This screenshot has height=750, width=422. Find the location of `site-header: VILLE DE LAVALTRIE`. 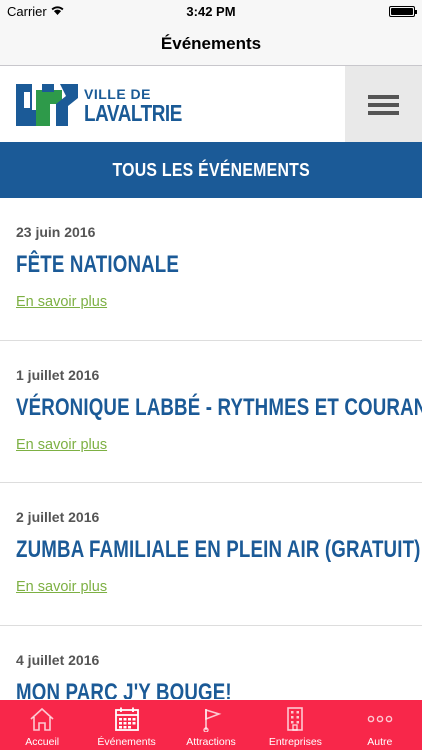

site-header: VILLE DE LAVALTRIE is located at coordinates (211, 104).